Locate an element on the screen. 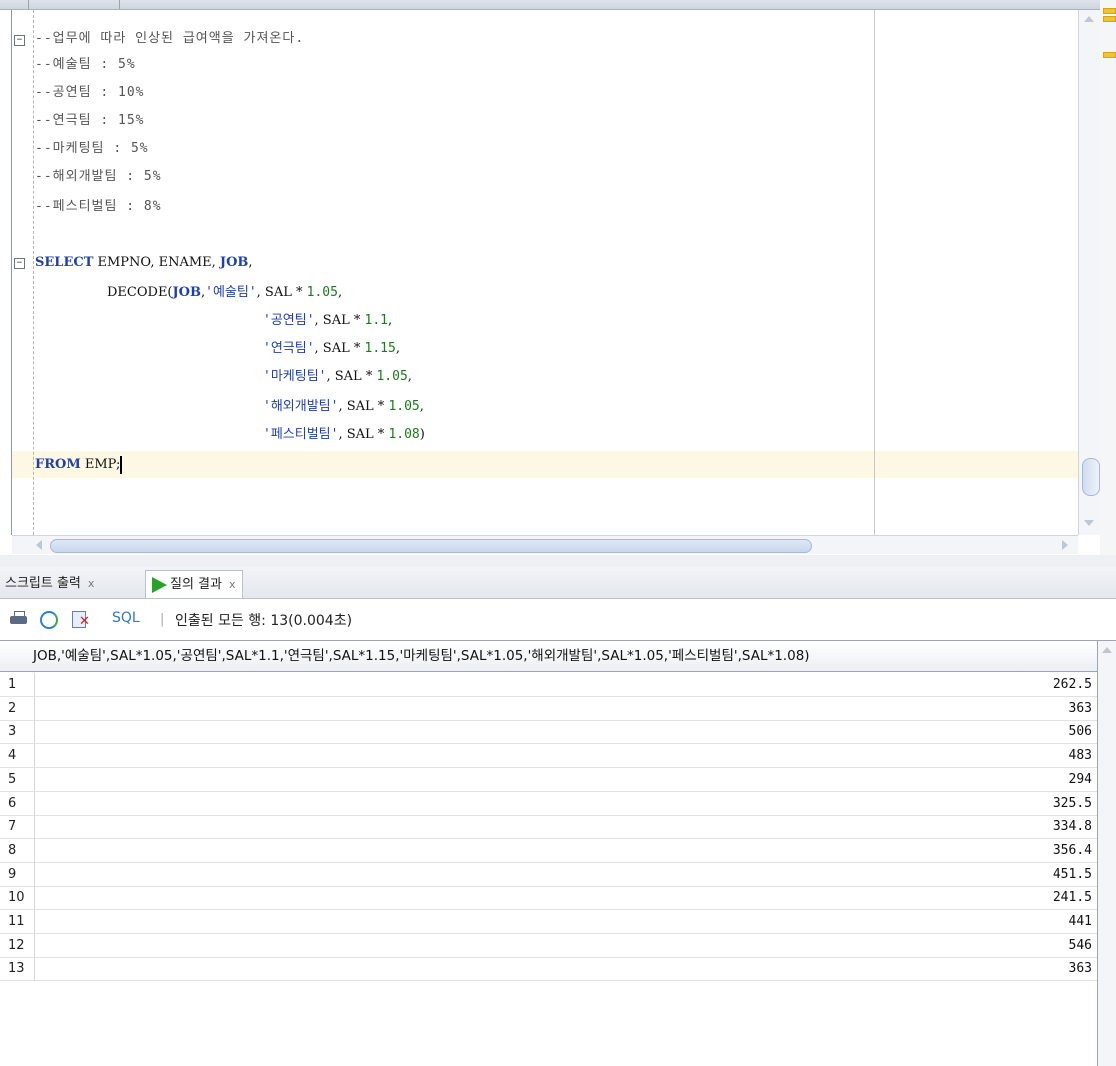  grid-vertical-scrollbar is located at coordinates (1107, 853).